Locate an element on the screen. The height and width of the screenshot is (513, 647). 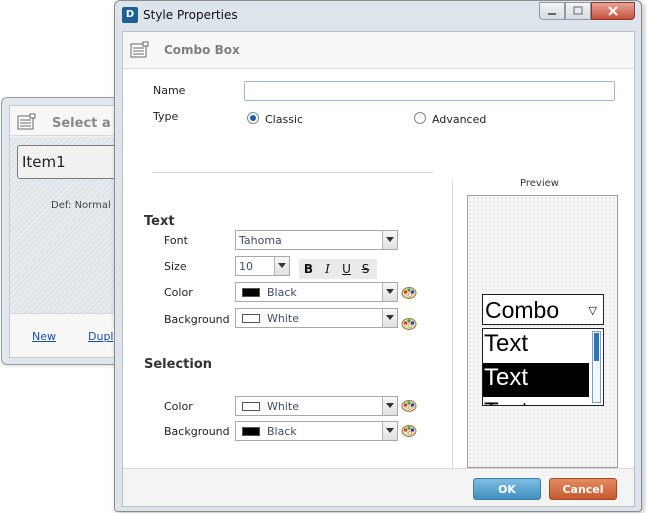
background-window: Select a S Item1 Def: Normal New Dupl is located at coordinates (61, 231).